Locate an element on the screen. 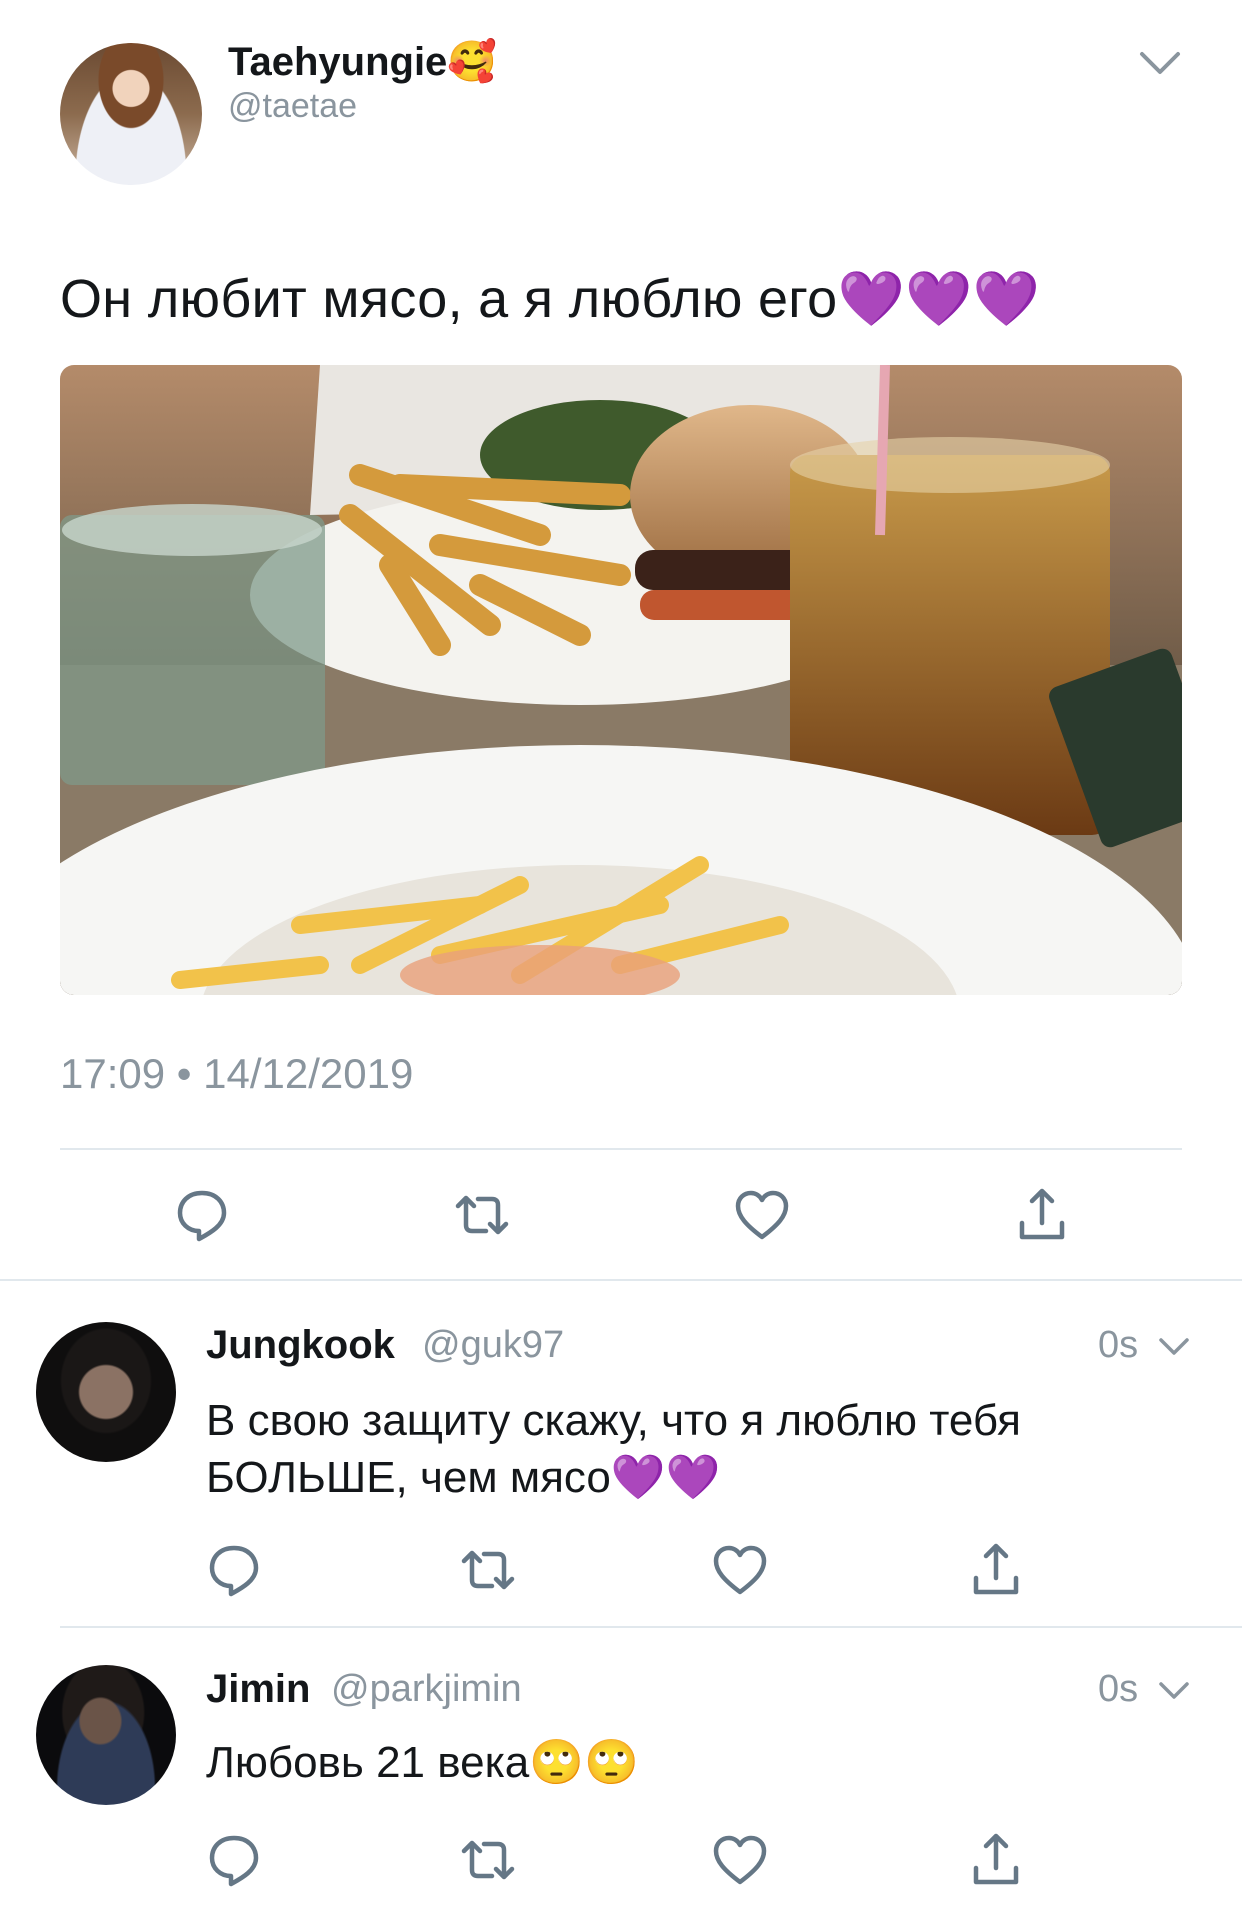 The width and height of the screenshot is (1242, 1916). reply-text: Любовь 21 века🙄🙄 is located at coordinates (422, 1762).